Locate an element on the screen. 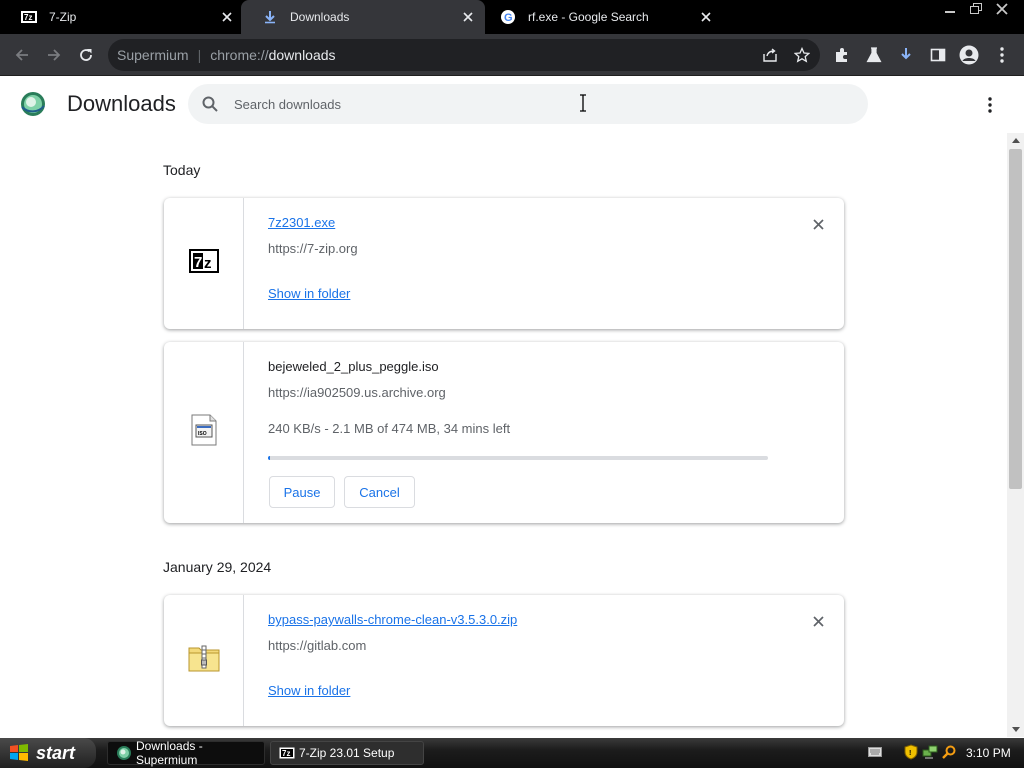 The height and width of the screenshot is (768, 1024). search-tray-icon is located at coordinates (949, 753).